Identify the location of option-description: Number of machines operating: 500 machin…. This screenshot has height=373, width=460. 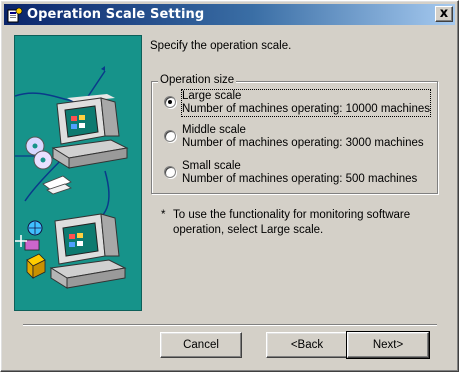
(300, 179).